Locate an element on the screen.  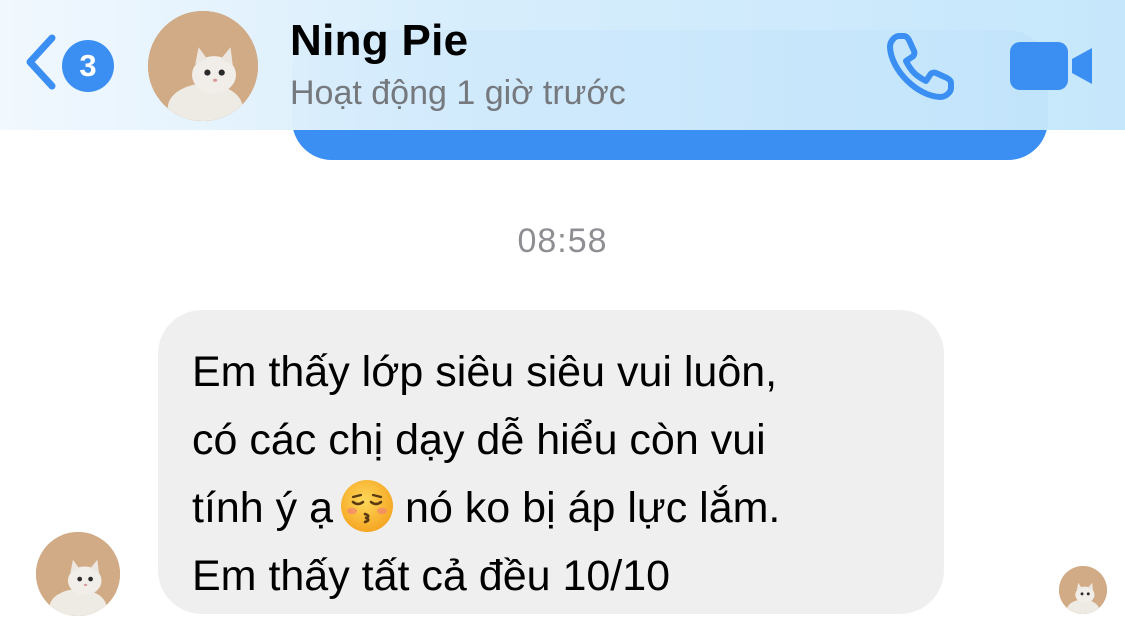
seen-indicator-avatar is located at coordinates (1083, 590).